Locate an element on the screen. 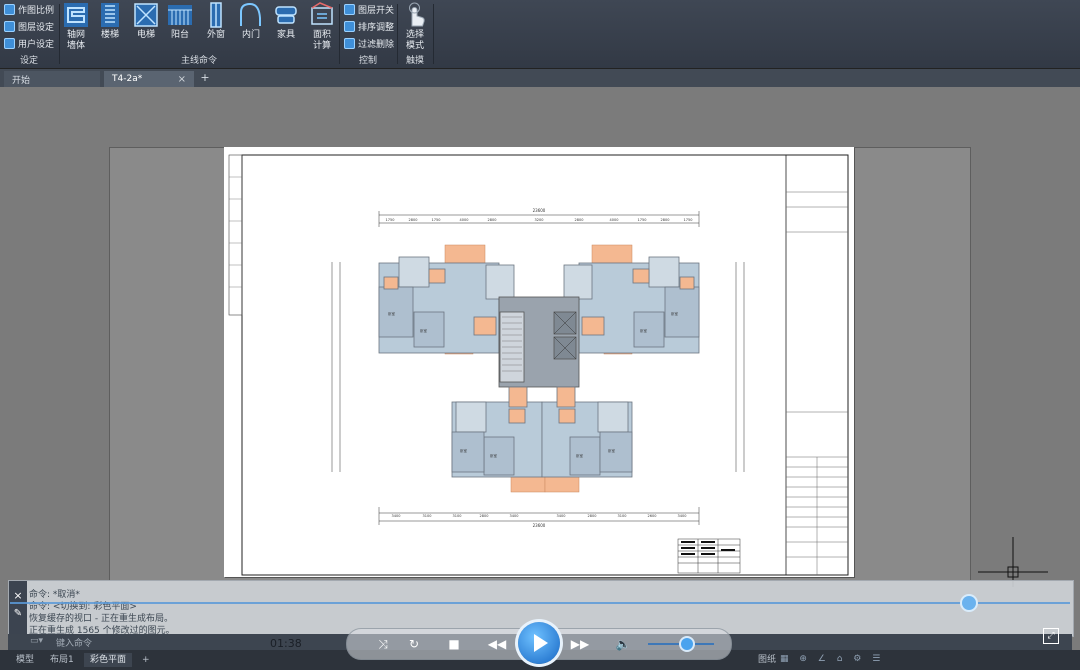 This screenshot has height=670, width=1080. settings-group: 作图比例 图层设定 用户设定 设定 is located at coordinates (29, 34).